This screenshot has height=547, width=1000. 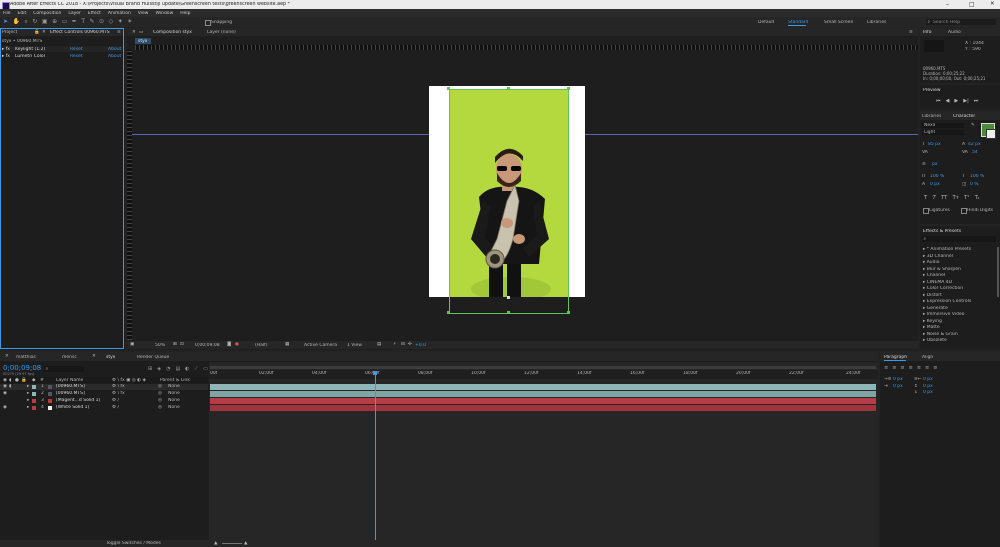 I want to click on views-select: 1 View, so click(x=354, y=345).